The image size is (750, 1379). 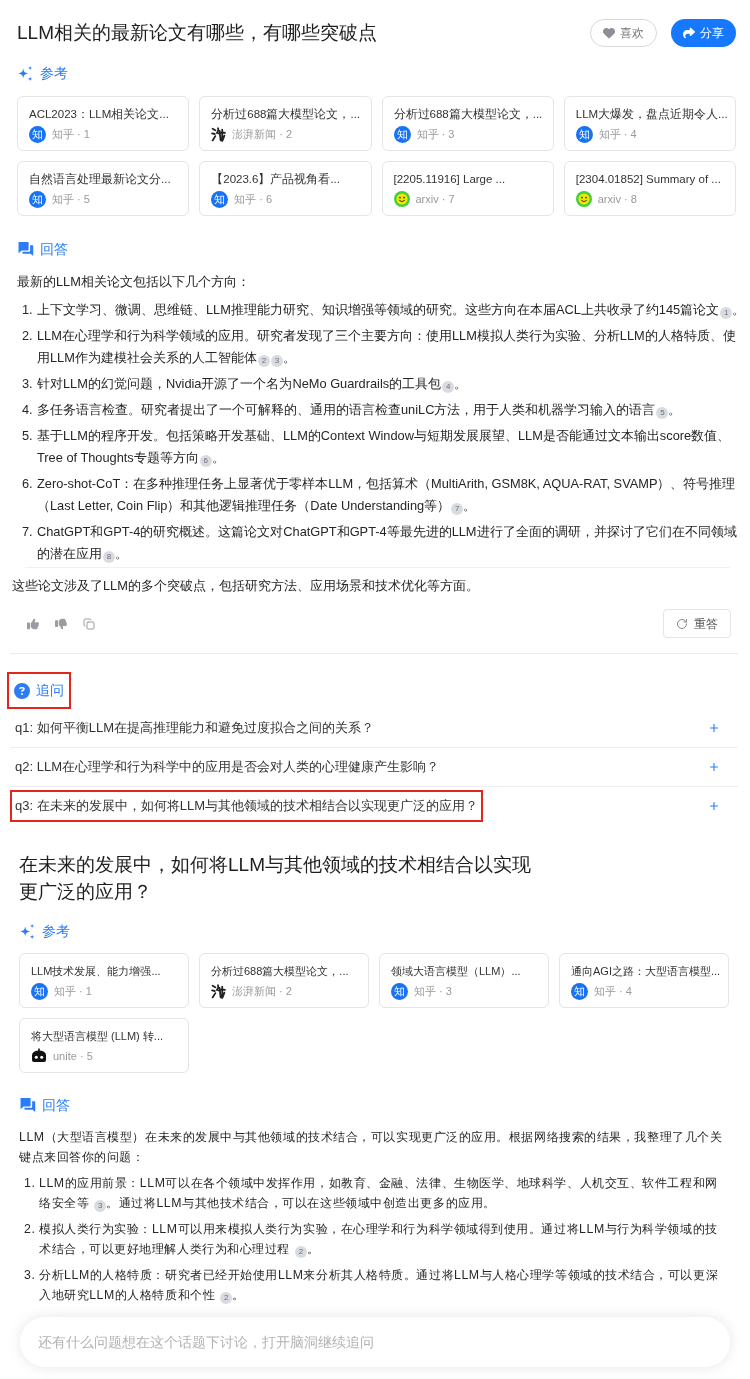 I want to click on answer-conclusion: 这些论文涉及了LLM的多个突破点，包括研究方法、应用场景和技术优化等方面。, so click(x=246, y=586).